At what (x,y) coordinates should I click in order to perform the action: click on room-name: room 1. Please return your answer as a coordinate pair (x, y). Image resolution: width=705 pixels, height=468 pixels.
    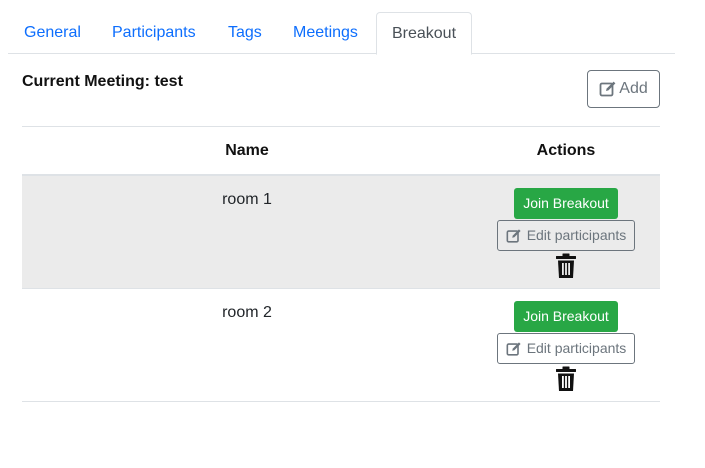
    Looking at the image, I should click on (247, 199).